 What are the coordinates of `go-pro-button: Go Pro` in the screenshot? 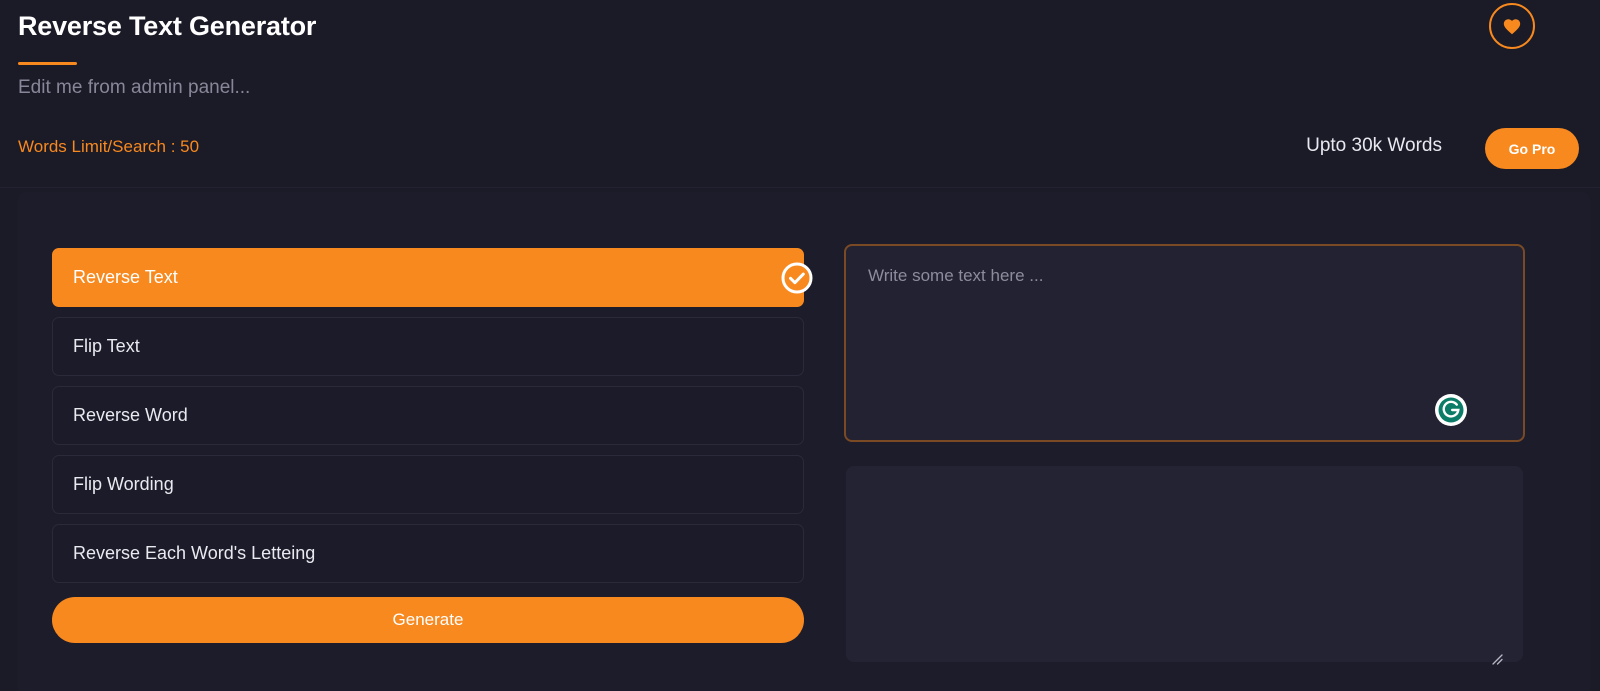 It's located at (1532, 148).